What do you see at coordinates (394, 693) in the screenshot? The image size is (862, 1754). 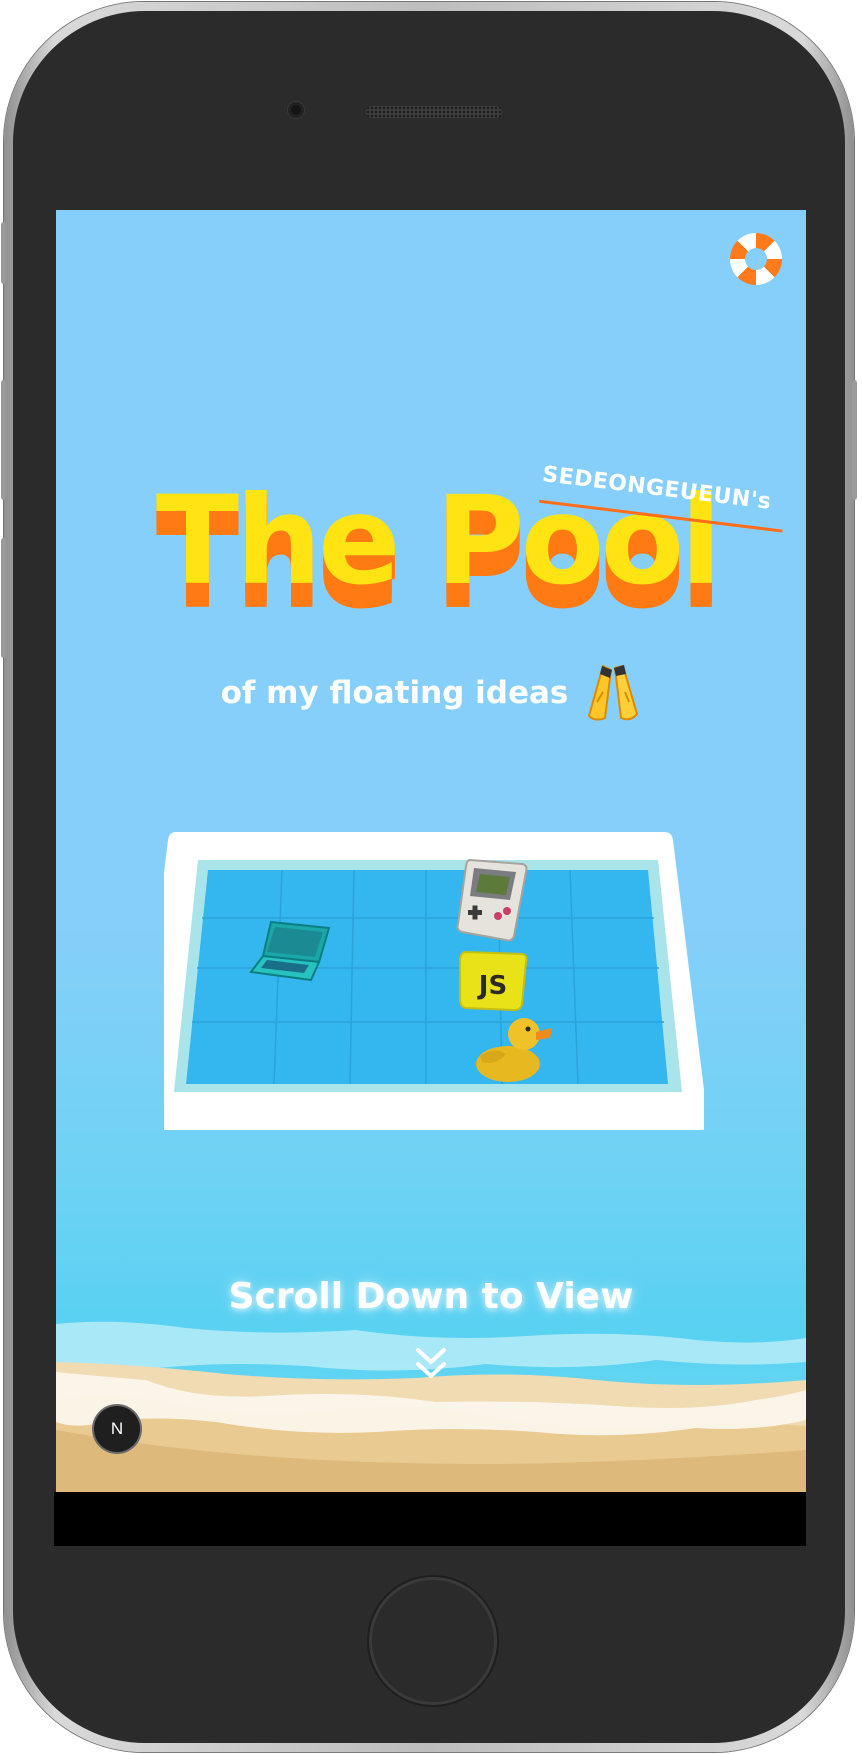 I see `page-subtitle: of my floating ideas` at bounding box center [394, 693].